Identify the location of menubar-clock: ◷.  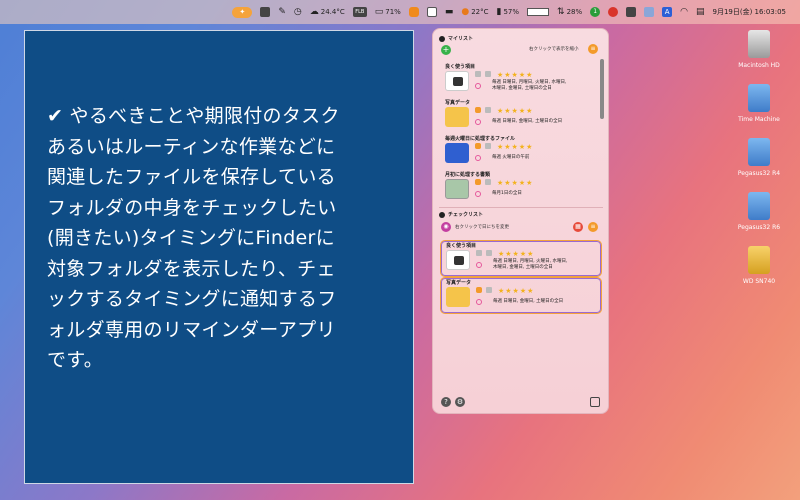
(298, 12).